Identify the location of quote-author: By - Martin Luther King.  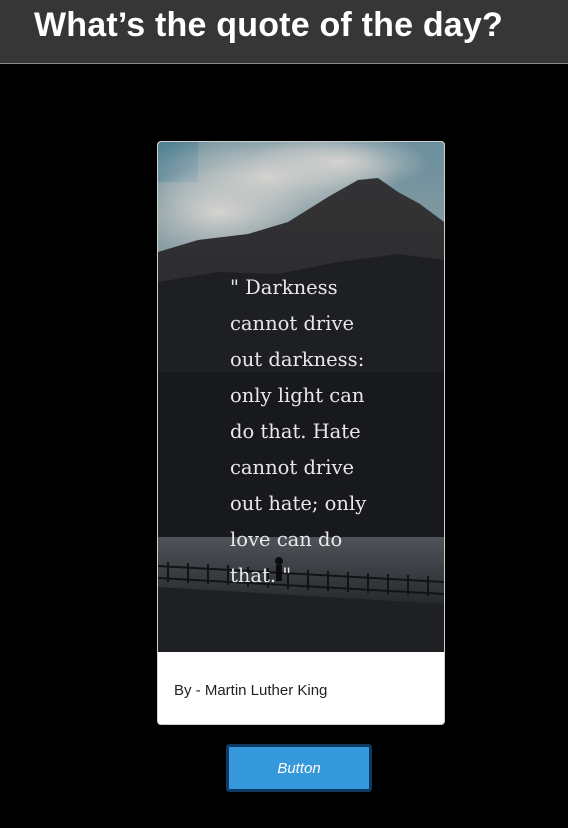
(251, 690).